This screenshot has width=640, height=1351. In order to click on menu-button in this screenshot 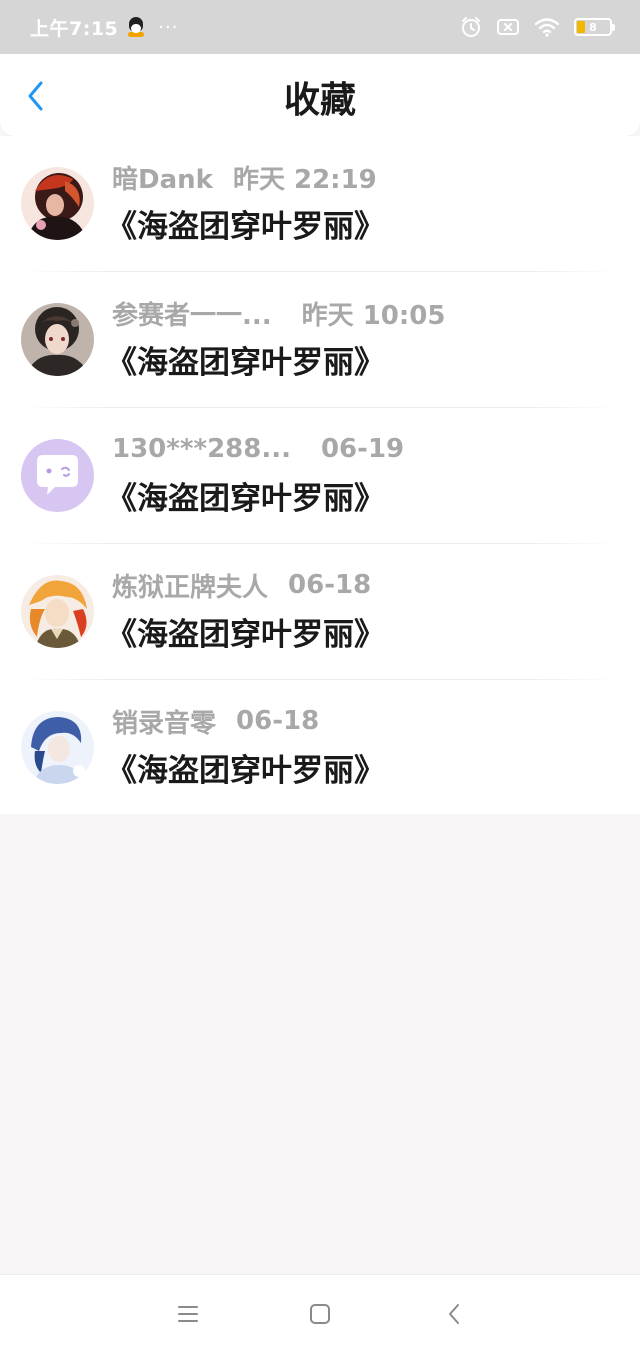, I will do `click(188, 1314)`.